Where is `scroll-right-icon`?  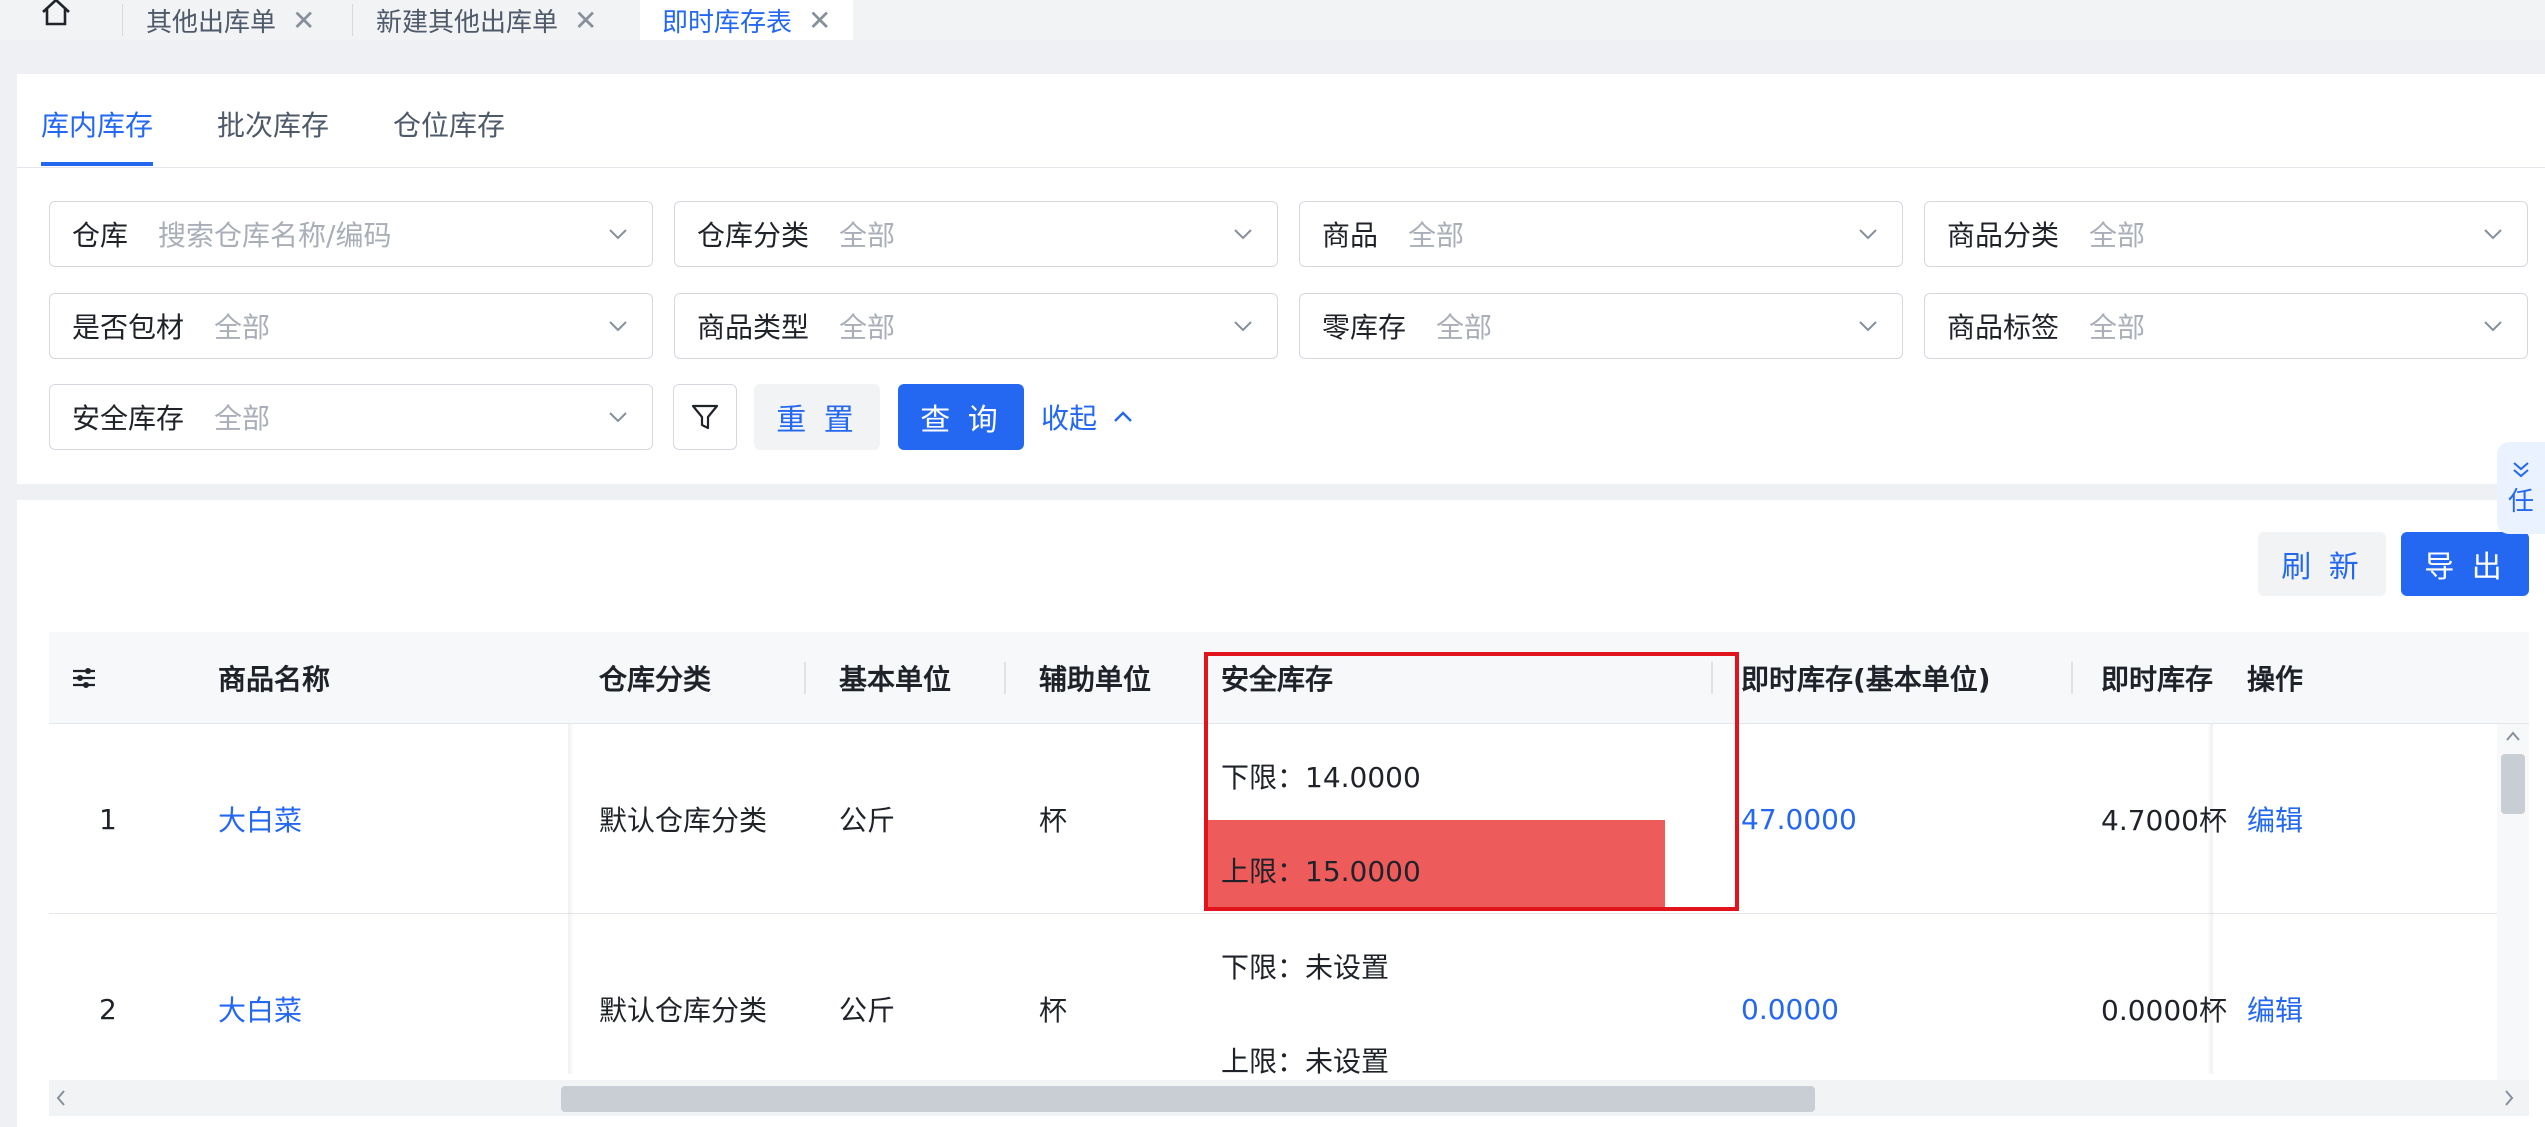 scroll-right-icon is located at coordinates (2509, 1098).